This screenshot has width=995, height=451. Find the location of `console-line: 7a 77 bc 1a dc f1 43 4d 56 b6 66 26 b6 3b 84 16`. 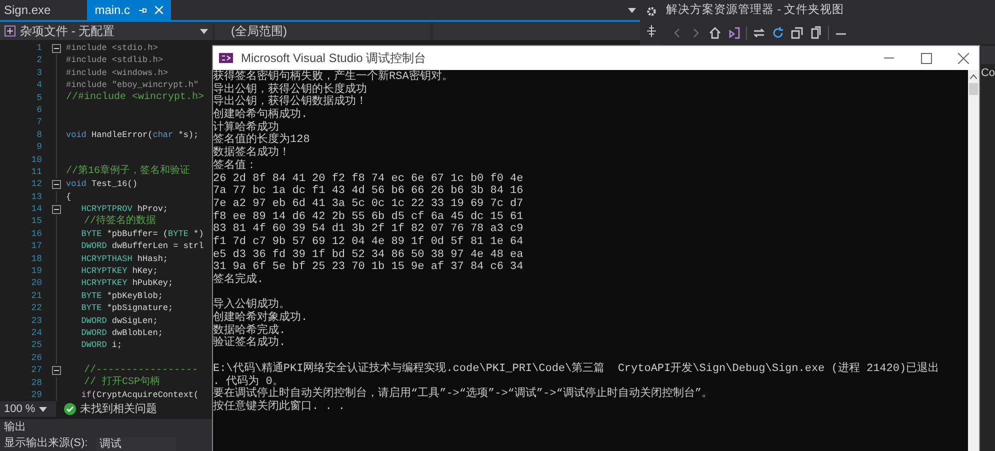

console-line: 7a 77 bc 1a dc f1 43 4d 56 b6 66 26 b6 3b 84 16 is located at coordinates (368, 191).